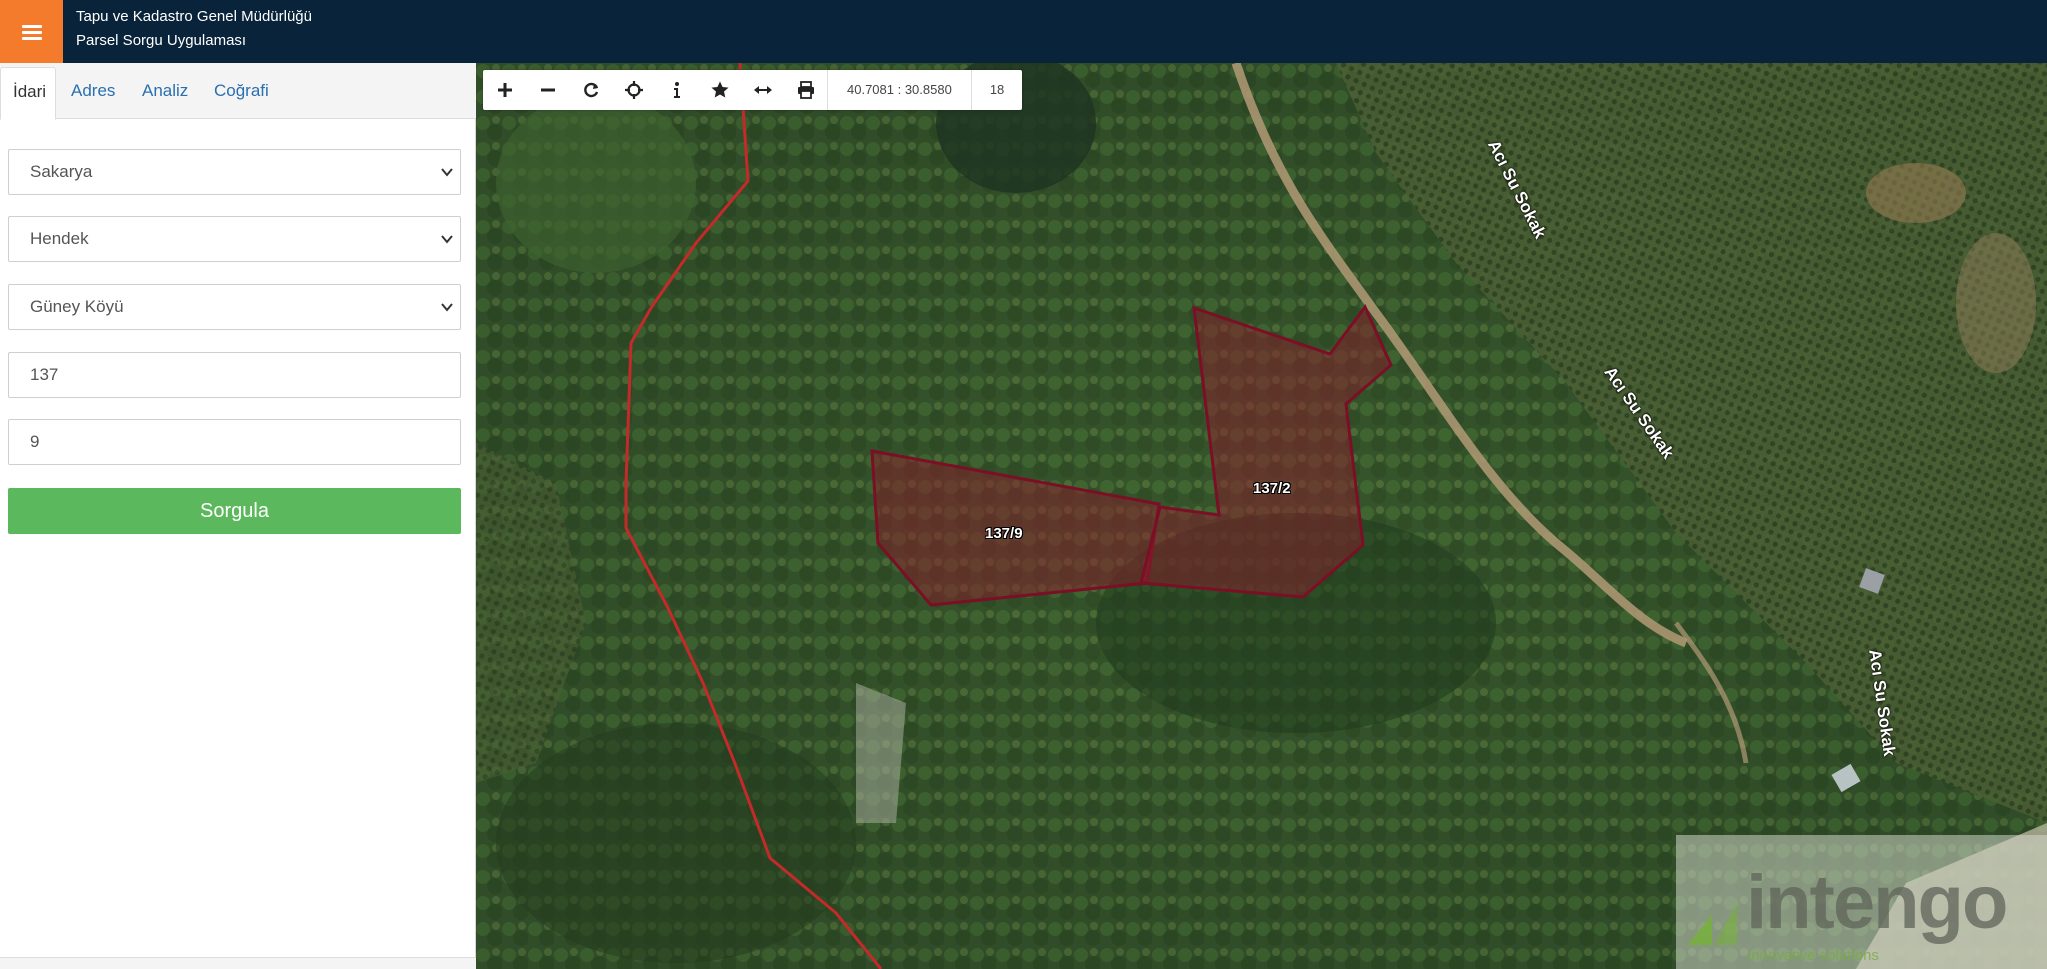 The width and height of the screenshot is (2047, 969). Describe the element at coordinates (161, 40) in the screenshot. I see `app-title-line2: Parsel Sorgu Uygulaması` at that location.